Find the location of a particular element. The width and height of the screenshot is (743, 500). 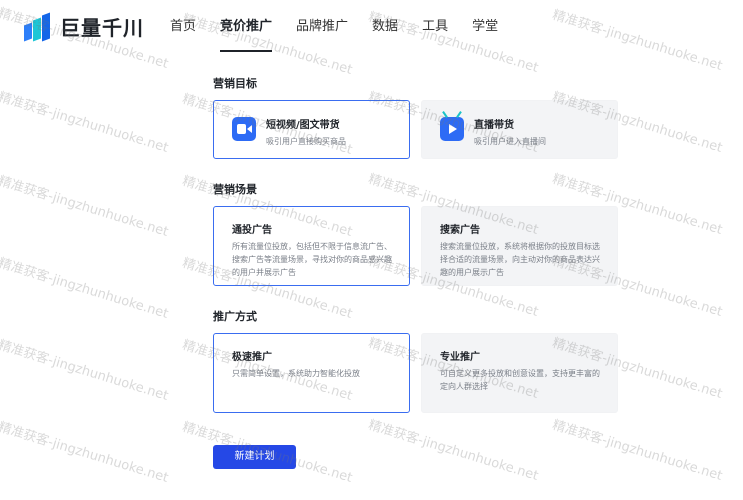

section-title-scene: 营销场景 is located at coordinates (235, 189).